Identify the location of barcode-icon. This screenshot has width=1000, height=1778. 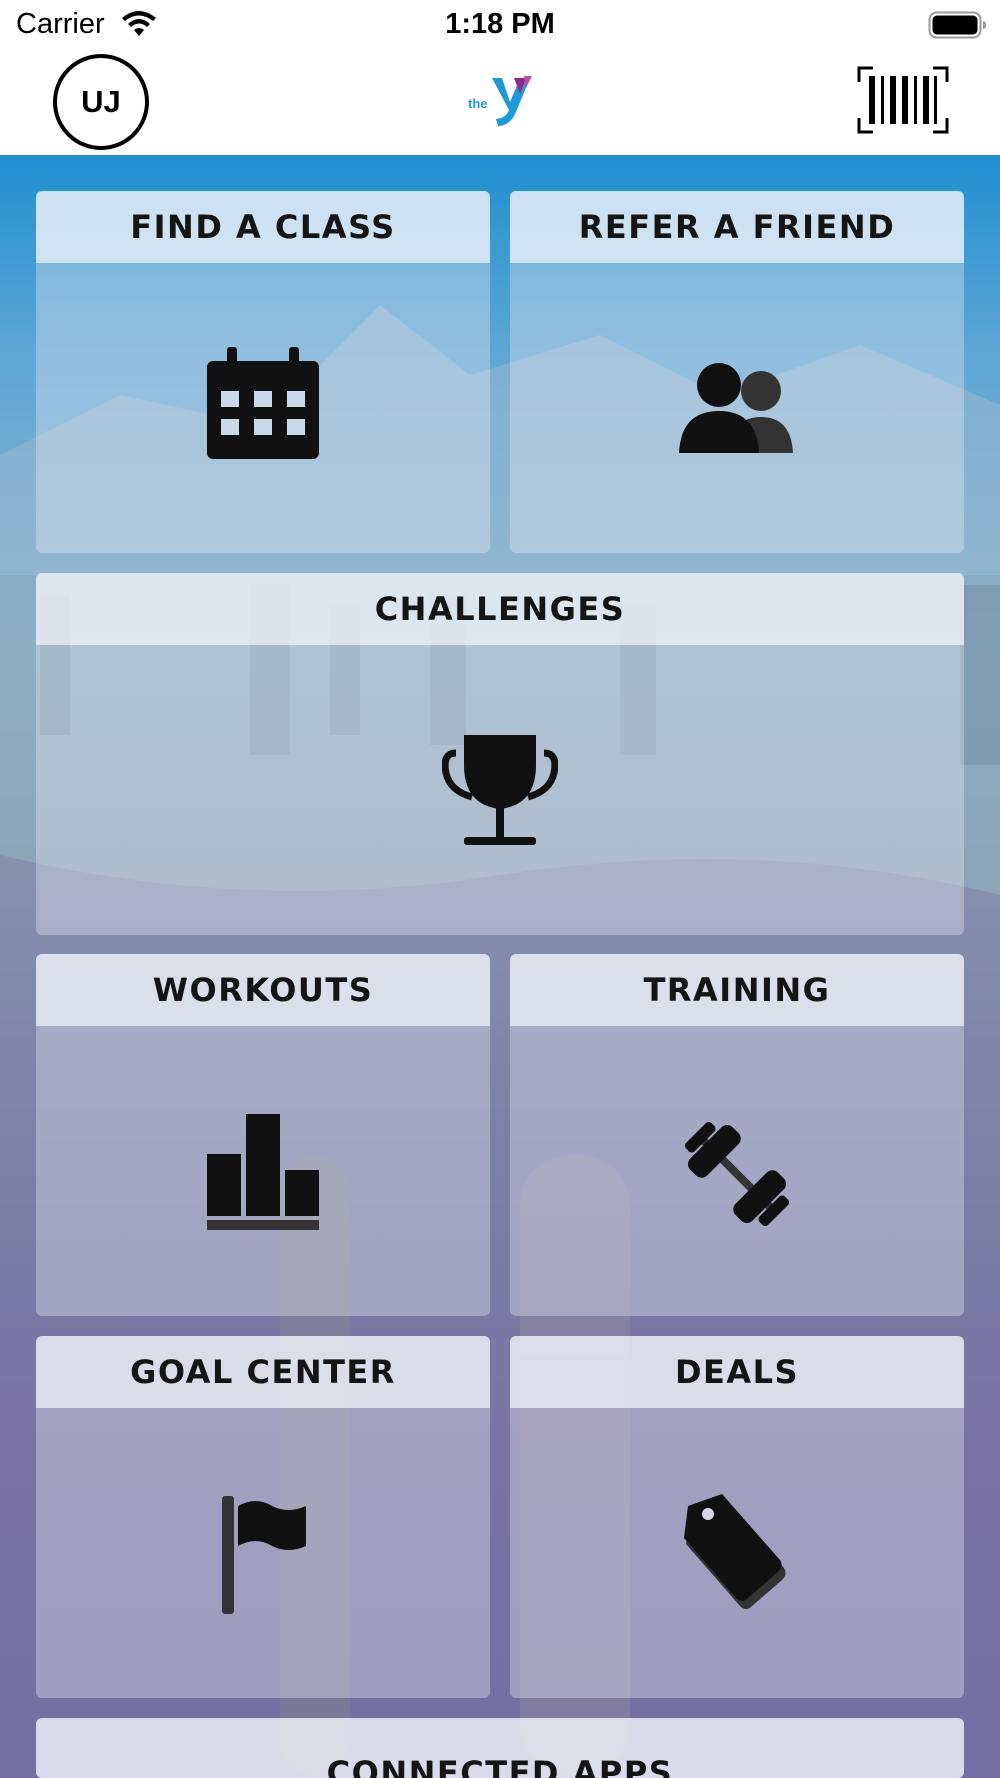
(903, 100).